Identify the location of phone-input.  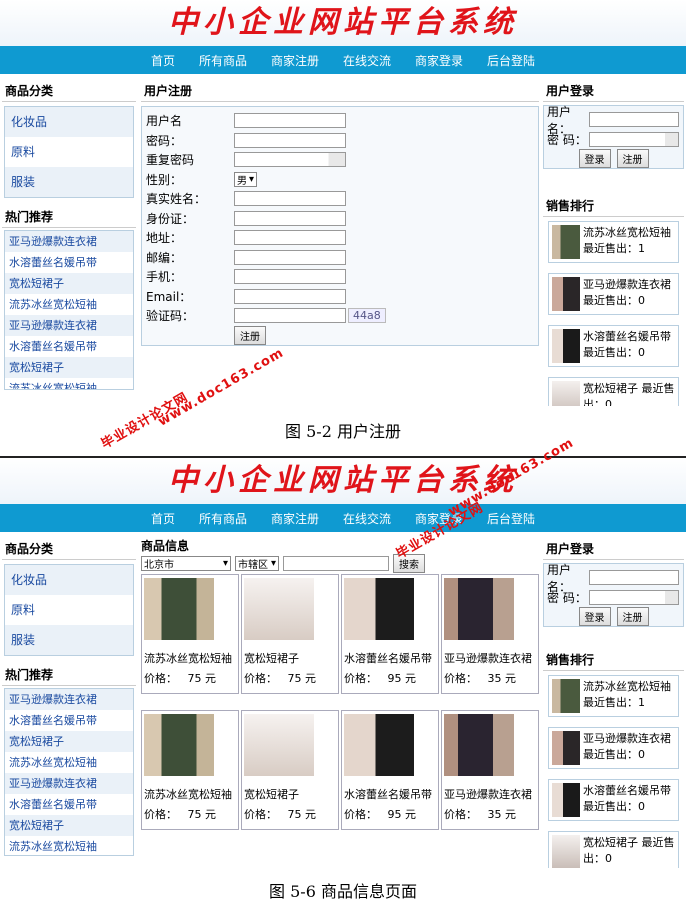
(290, 277).